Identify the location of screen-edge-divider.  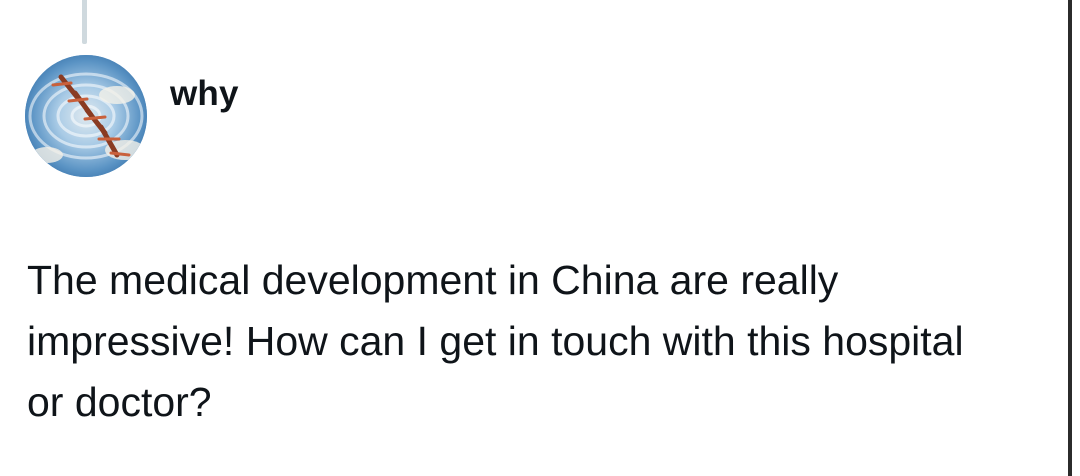
(1070, 238).